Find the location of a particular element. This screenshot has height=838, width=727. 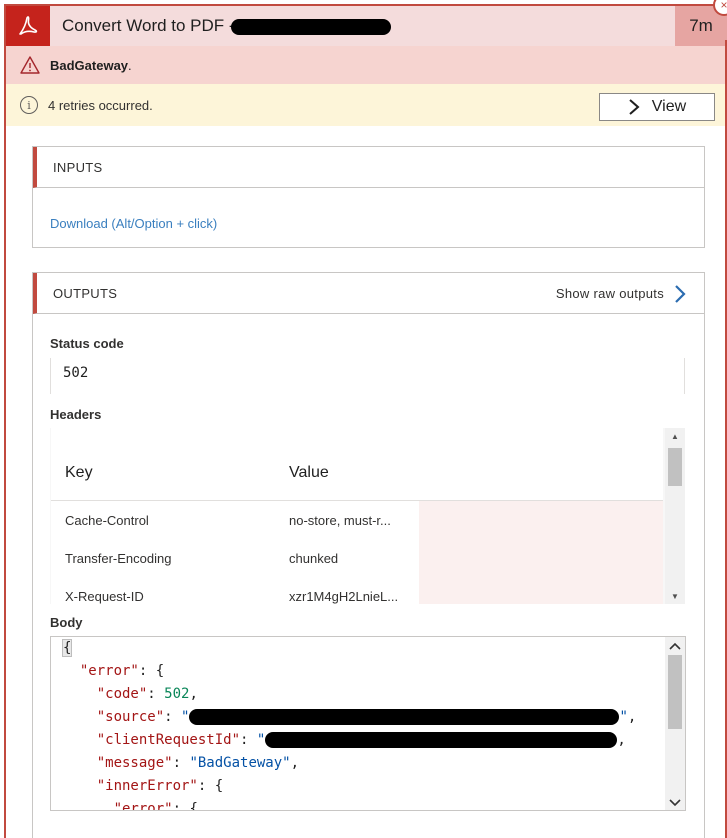

table-row: Transfer-Encoding chunked is located at coordinates (357, 558).